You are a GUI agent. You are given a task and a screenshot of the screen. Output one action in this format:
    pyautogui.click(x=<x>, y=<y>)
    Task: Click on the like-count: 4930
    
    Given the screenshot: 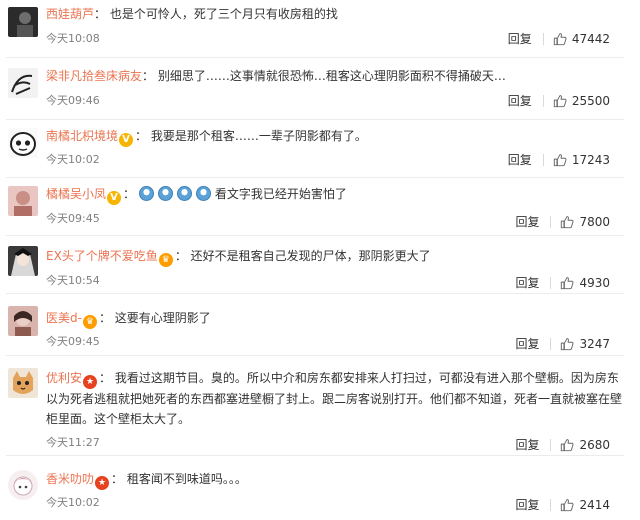 What is the action you would take?
    pyautogui.click(x=594, y=283)
    